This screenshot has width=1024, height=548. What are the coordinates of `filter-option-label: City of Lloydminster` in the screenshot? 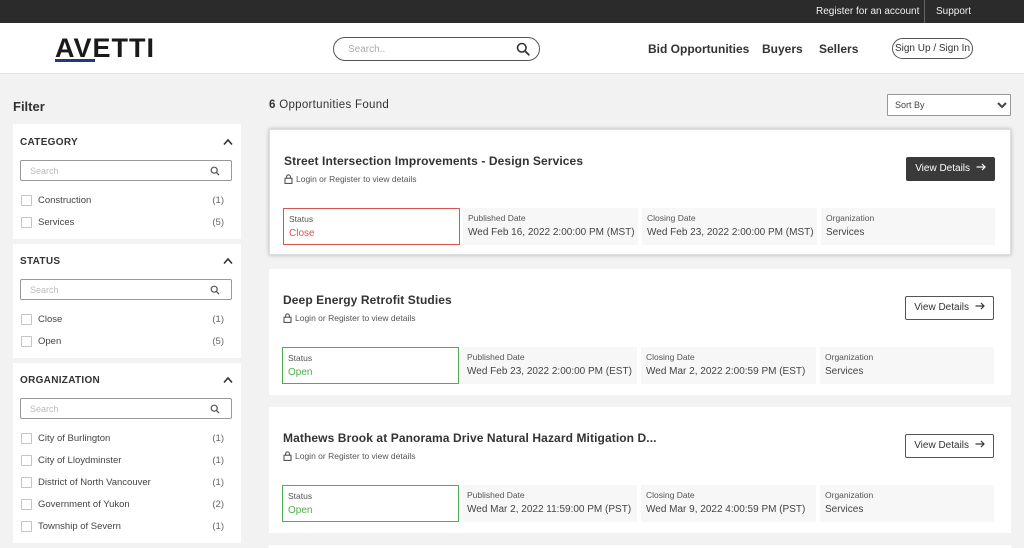 It's located at (80, 460).